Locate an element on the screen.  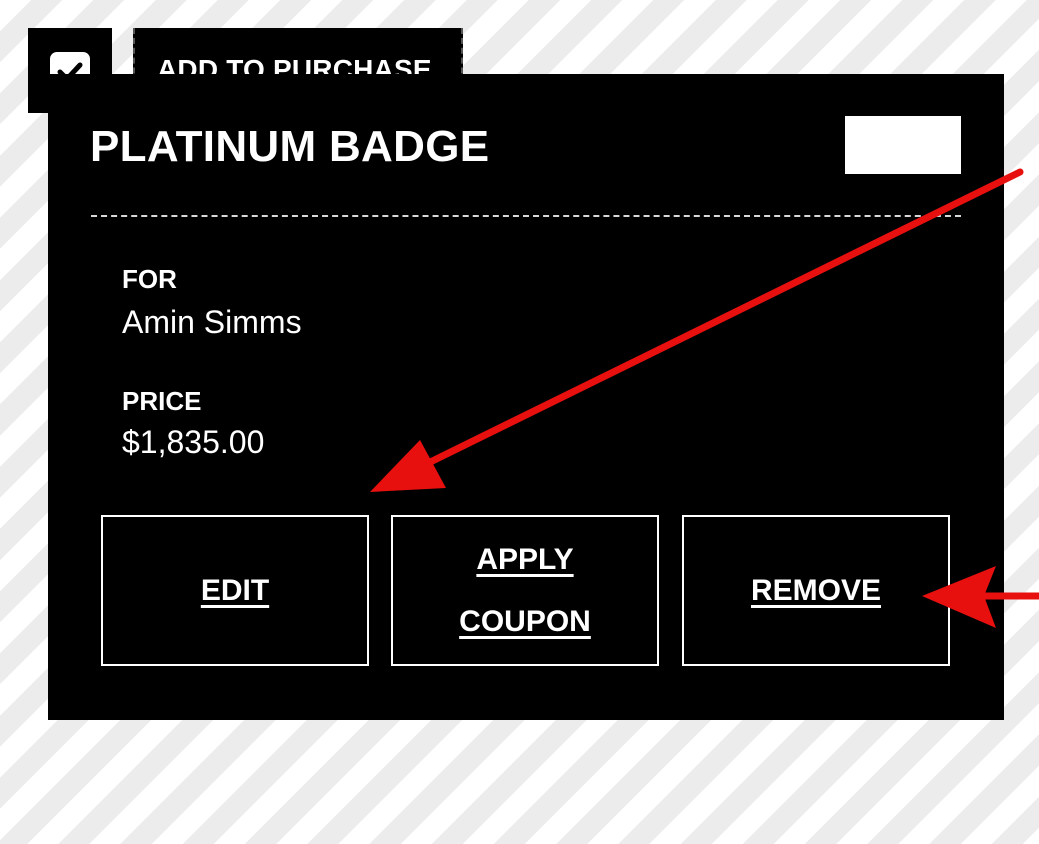
dashed-divider is located at coordinates (526, 216).